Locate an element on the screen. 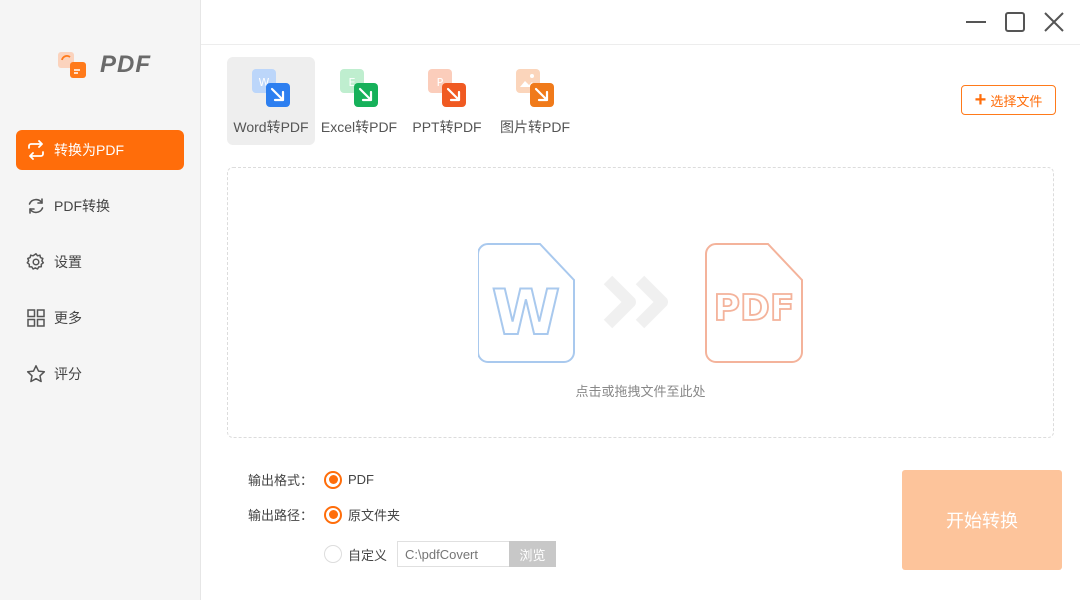 Image resolution: width=1080 pixels, height=600 pixels. tab-word-to-pdf: W Word转PDF is located at coordinates (271, 101).